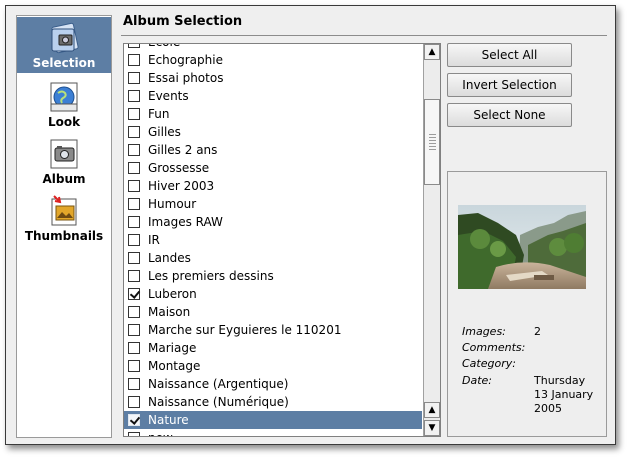 The image size is (630, 460). What do you see at coordinates (564, 394) in the screenshot?
I see `date-value-line: 13 January` at bounding box center [564, 394].